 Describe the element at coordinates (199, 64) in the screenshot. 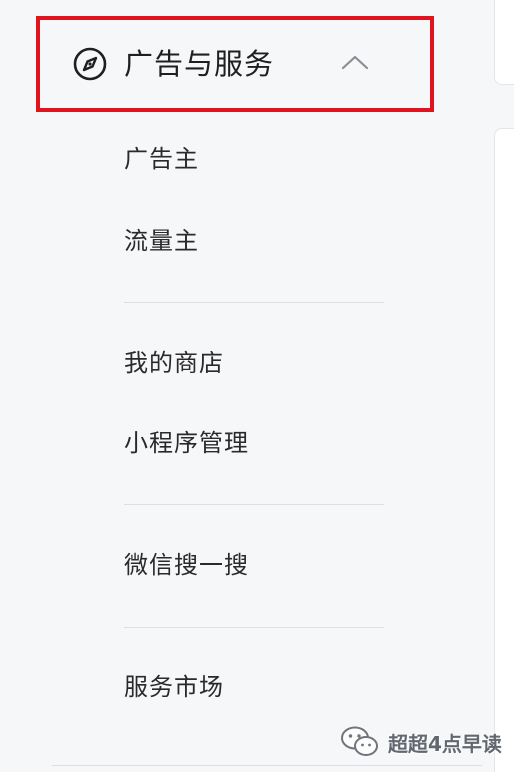

I see `section-title: 广告与服务` at that location.